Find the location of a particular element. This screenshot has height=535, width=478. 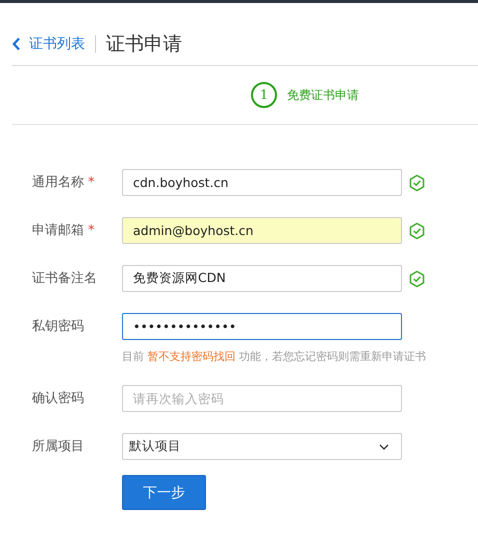

field-label: 证书备注名 is located at coordinates (64, 279).